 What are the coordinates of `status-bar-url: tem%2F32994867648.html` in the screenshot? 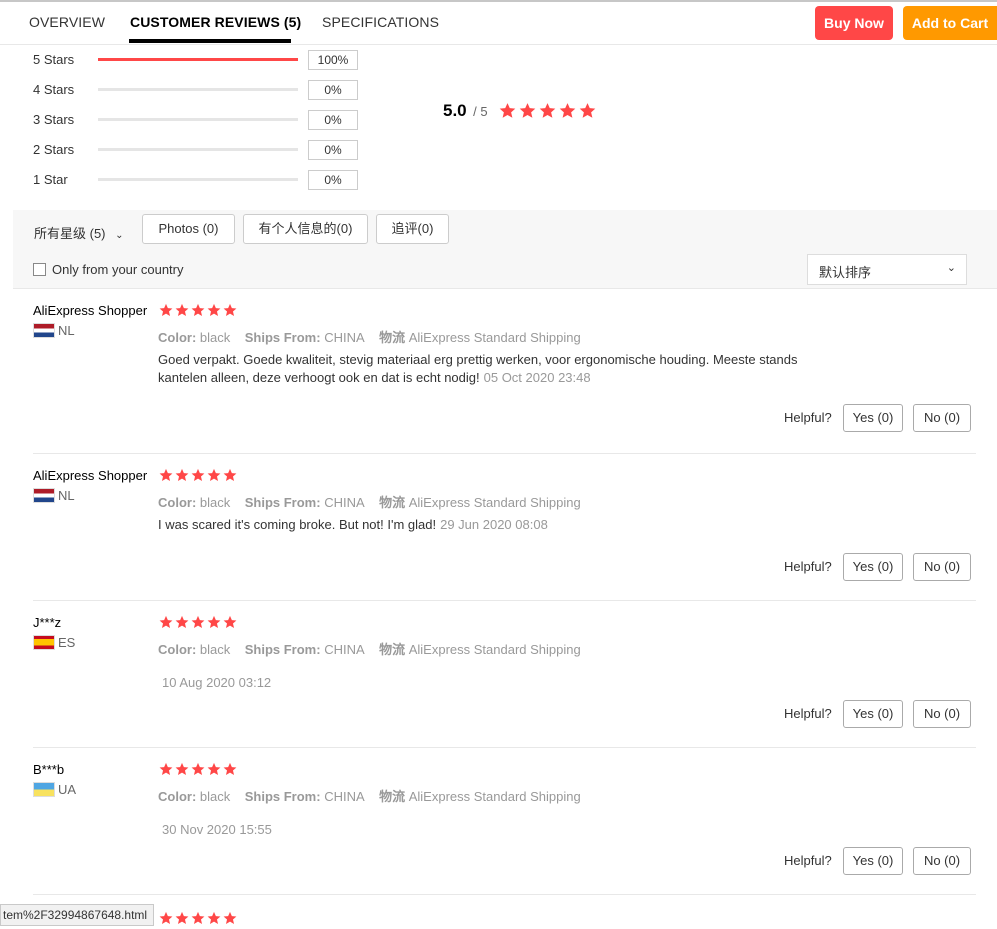 It's located at (77, 915).